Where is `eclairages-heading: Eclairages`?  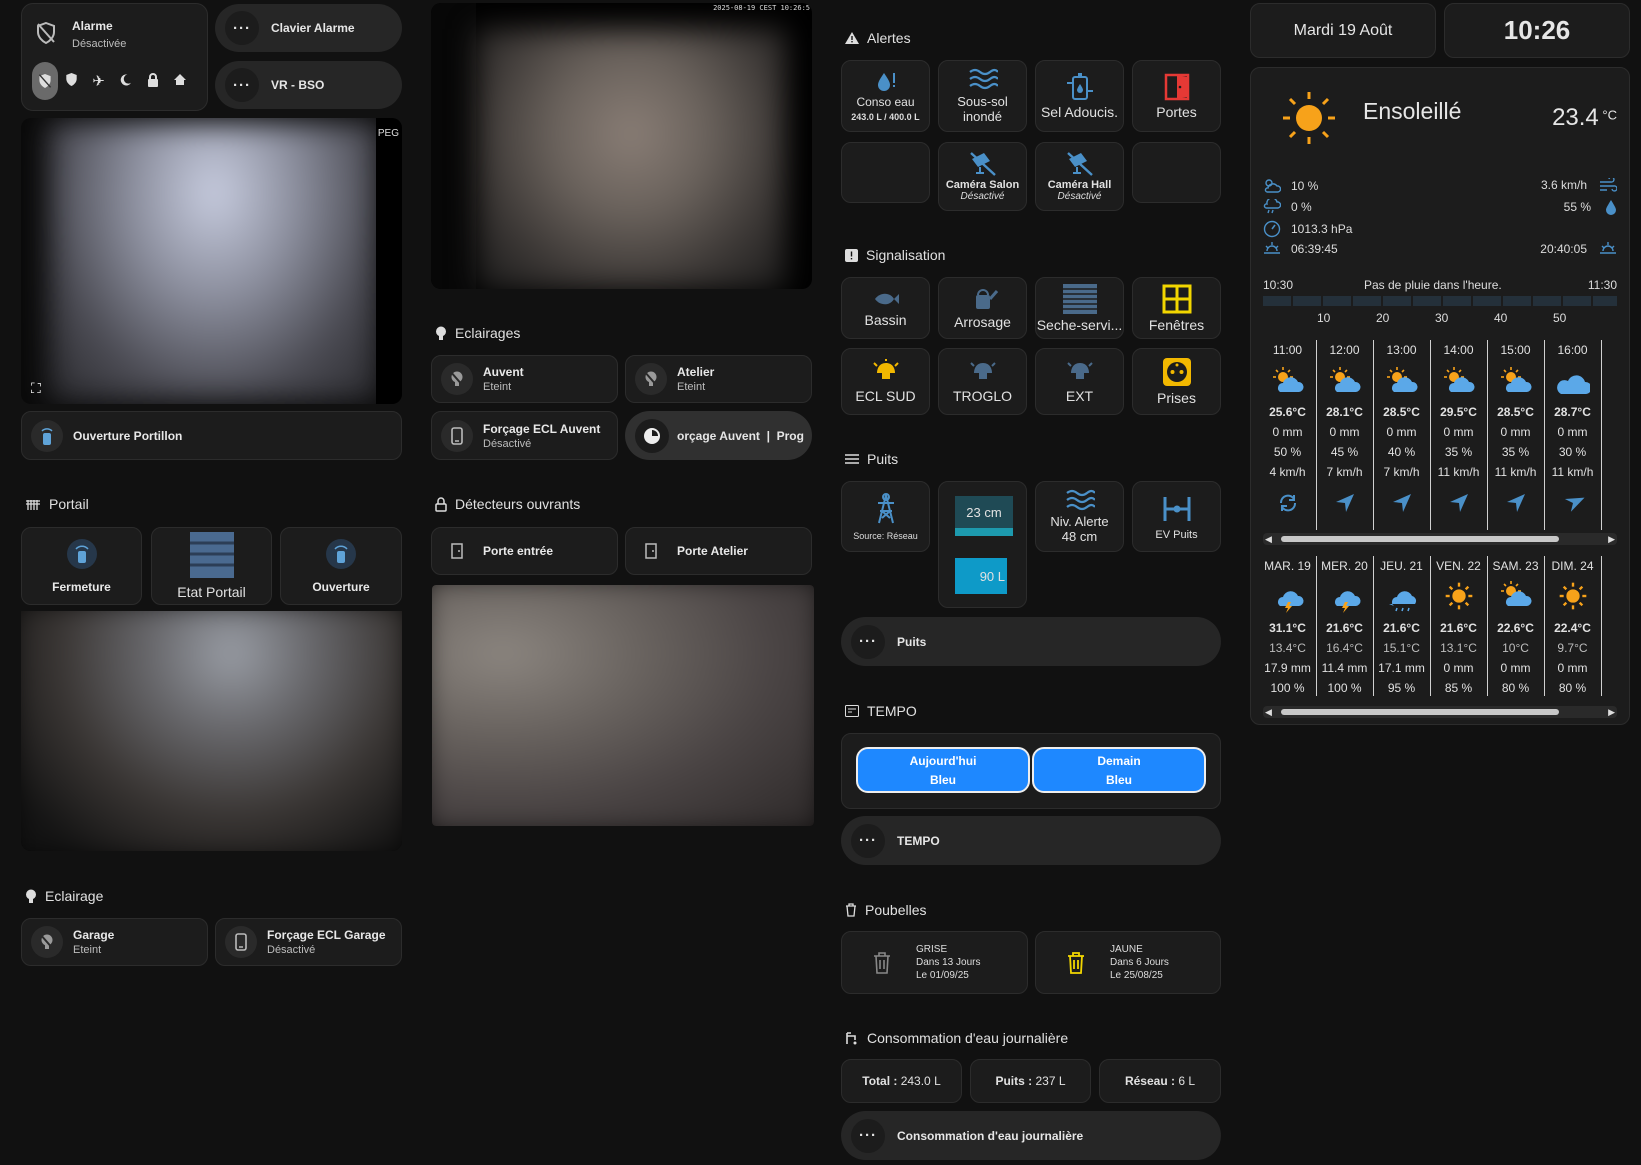
eclairages-heading: Eclairages is located at coordinates (477, 333).